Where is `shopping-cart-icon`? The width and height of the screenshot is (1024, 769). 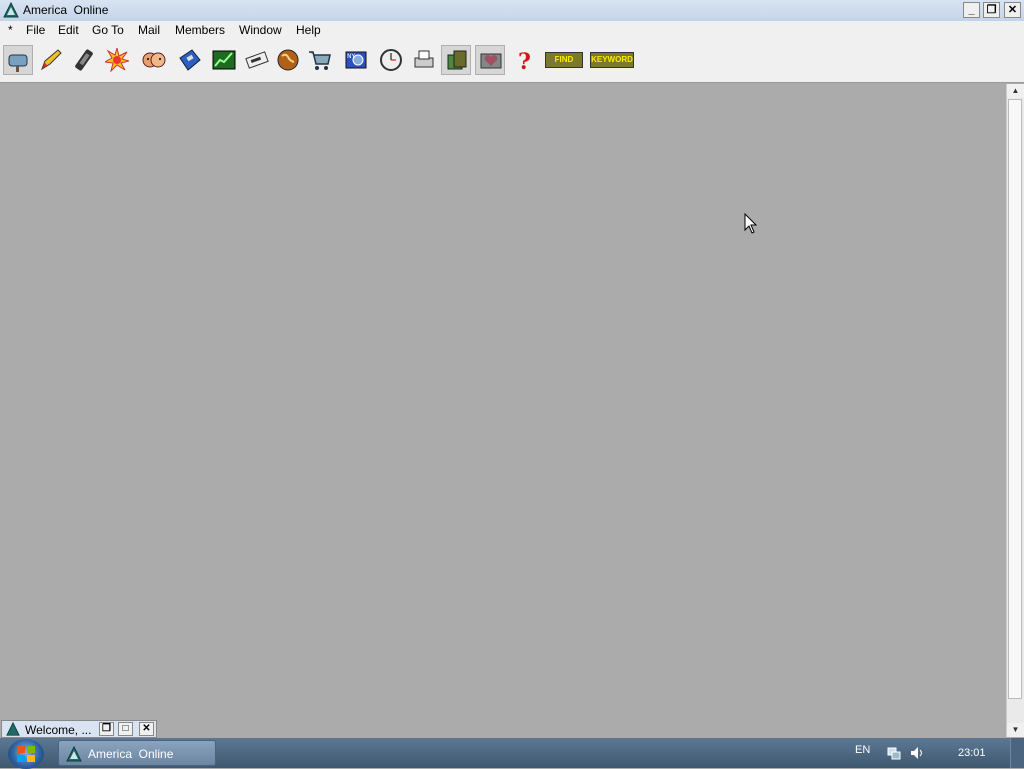
shopping-cart-icon is located at coordinates (320, 60).